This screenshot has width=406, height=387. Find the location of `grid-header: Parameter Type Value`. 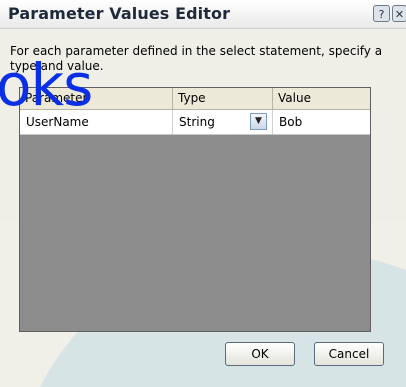

grid-header: Parameter Type Value is located at coordinates (195, 99).